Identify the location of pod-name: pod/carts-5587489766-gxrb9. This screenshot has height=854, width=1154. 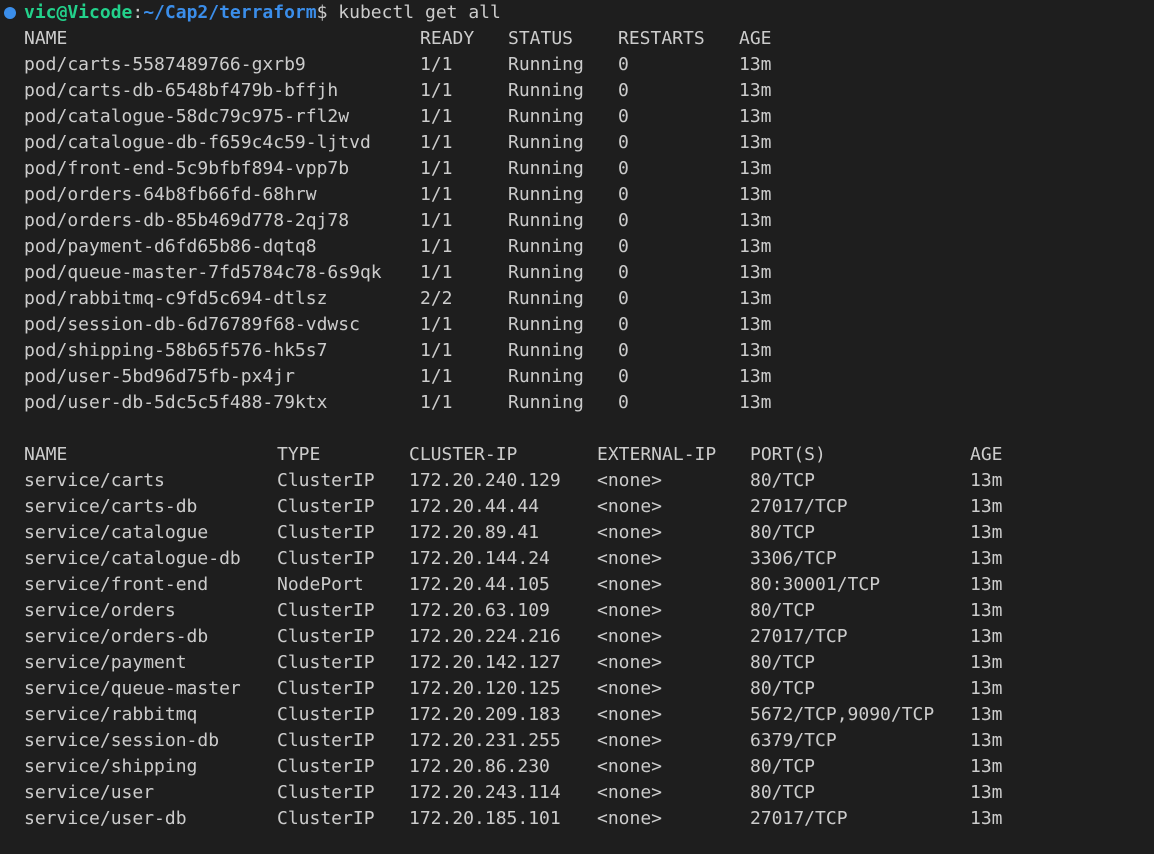
(165, 64).